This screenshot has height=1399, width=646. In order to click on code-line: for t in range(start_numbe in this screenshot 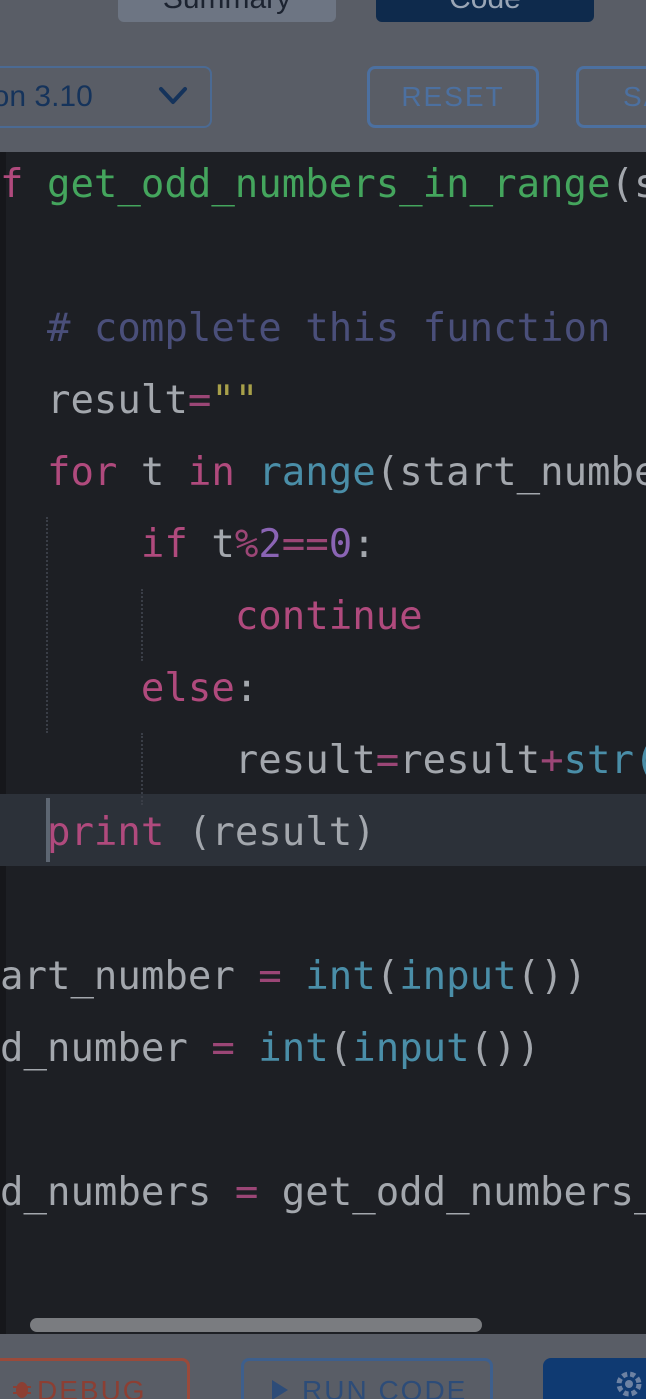, I will do `click(323, 473)`.